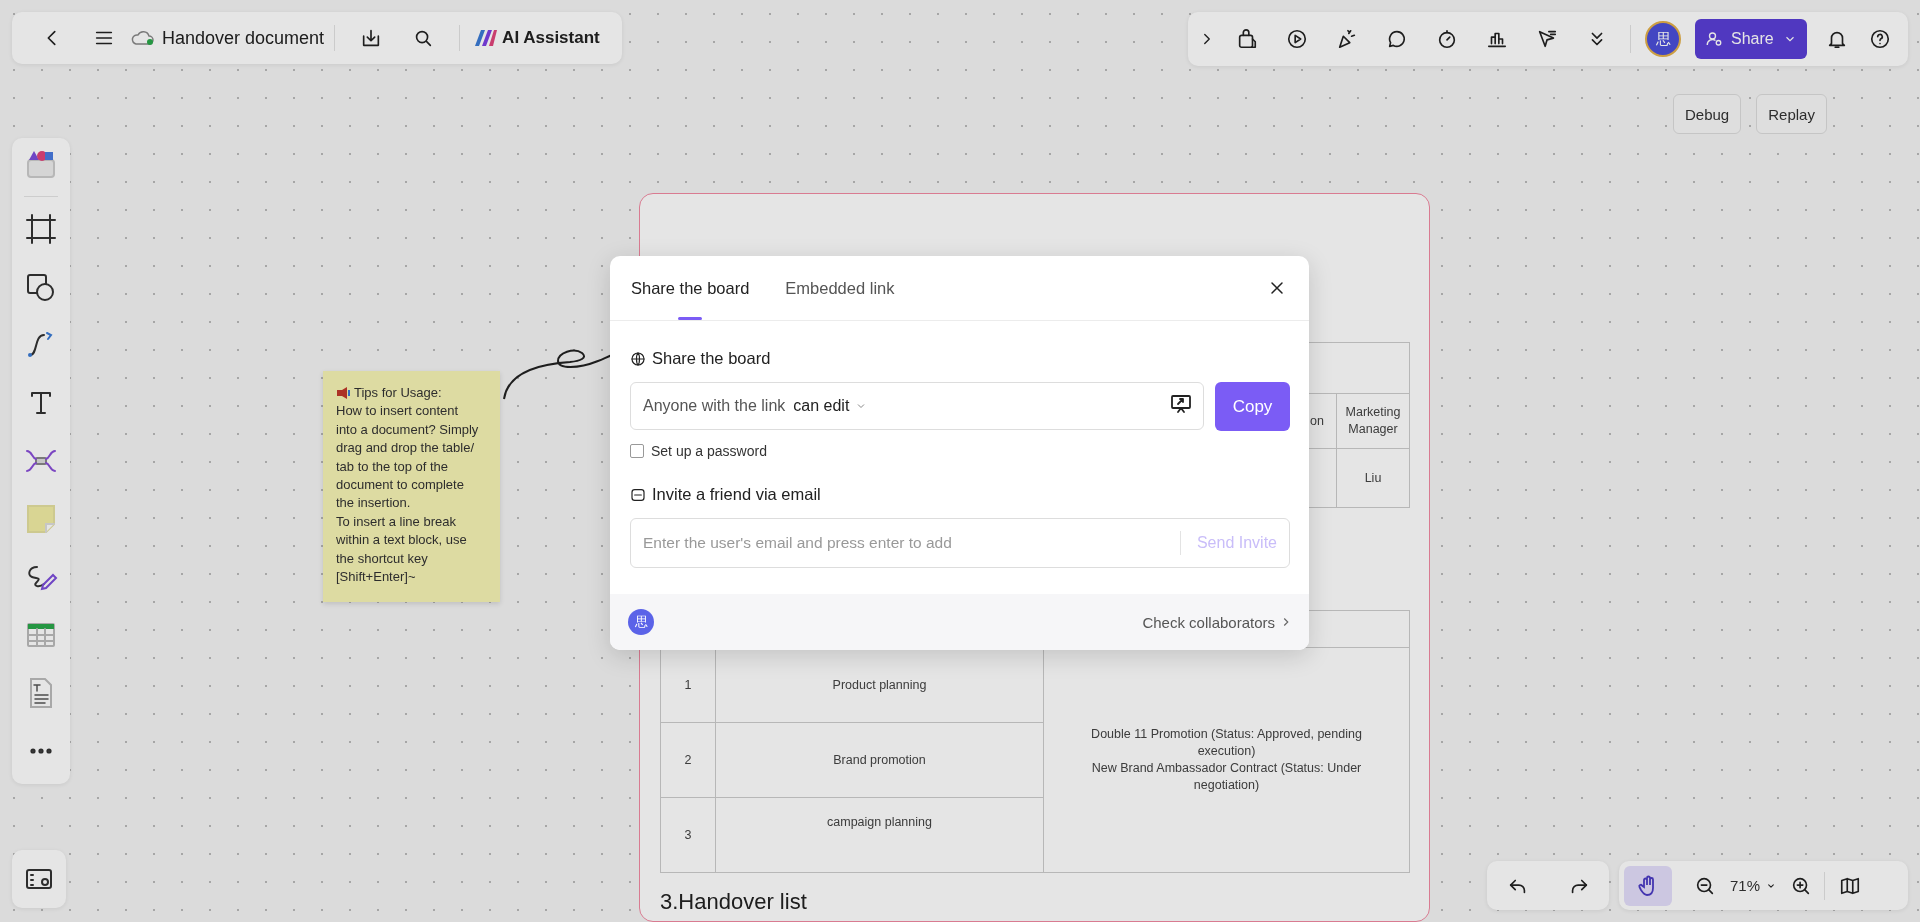  Describe the element at coordinates (711, 358) in the screenshot. I see `section-title: Share the board` at that location.